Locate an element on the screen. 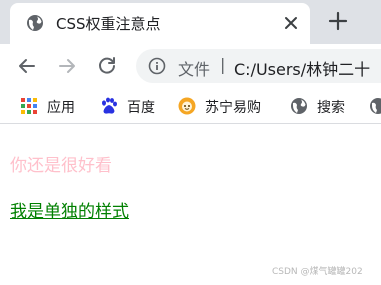  baidu-paw-icon is located at coordinates (109, 105).